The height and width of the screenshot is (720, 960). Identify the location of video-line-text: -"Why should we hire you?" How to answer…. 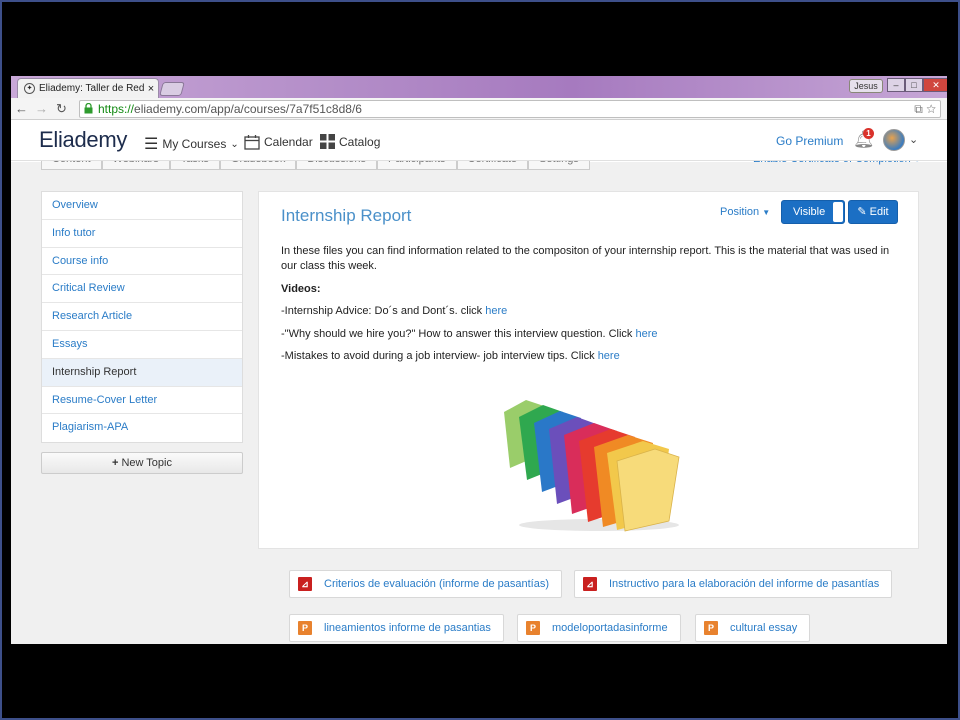
(458, 333).